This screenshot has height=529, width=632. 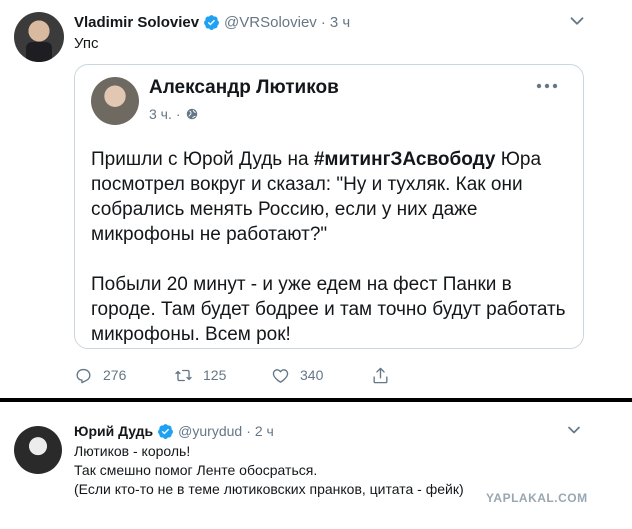 I want to click on quoted-time-row: 3 ч. ·, so click(x=174, y=114).